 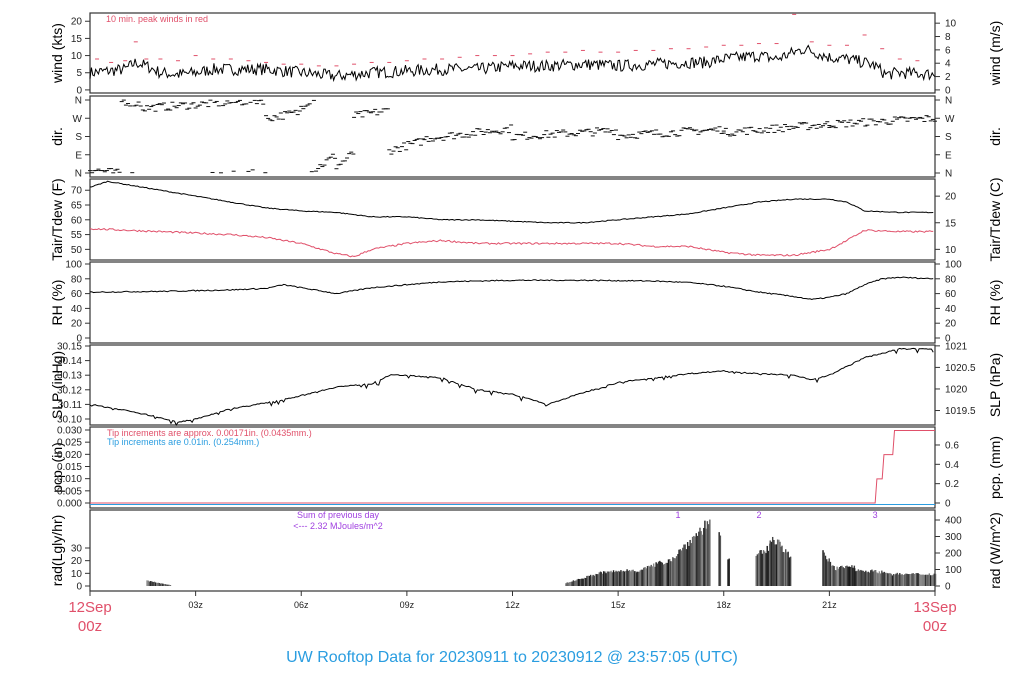 What do you see at coordinates (73, 265) in the screenshot?
I see `y-tick-label-rh-100: 100` at bounding box center [73, 265].